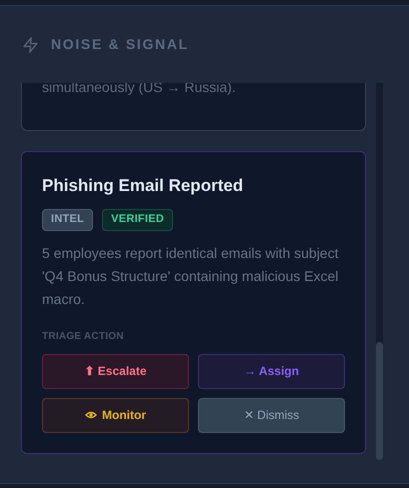 The width and height of the screenshot is (409, 488). I want to click on card-title: Phishing Email Reported, so click(143, 186).